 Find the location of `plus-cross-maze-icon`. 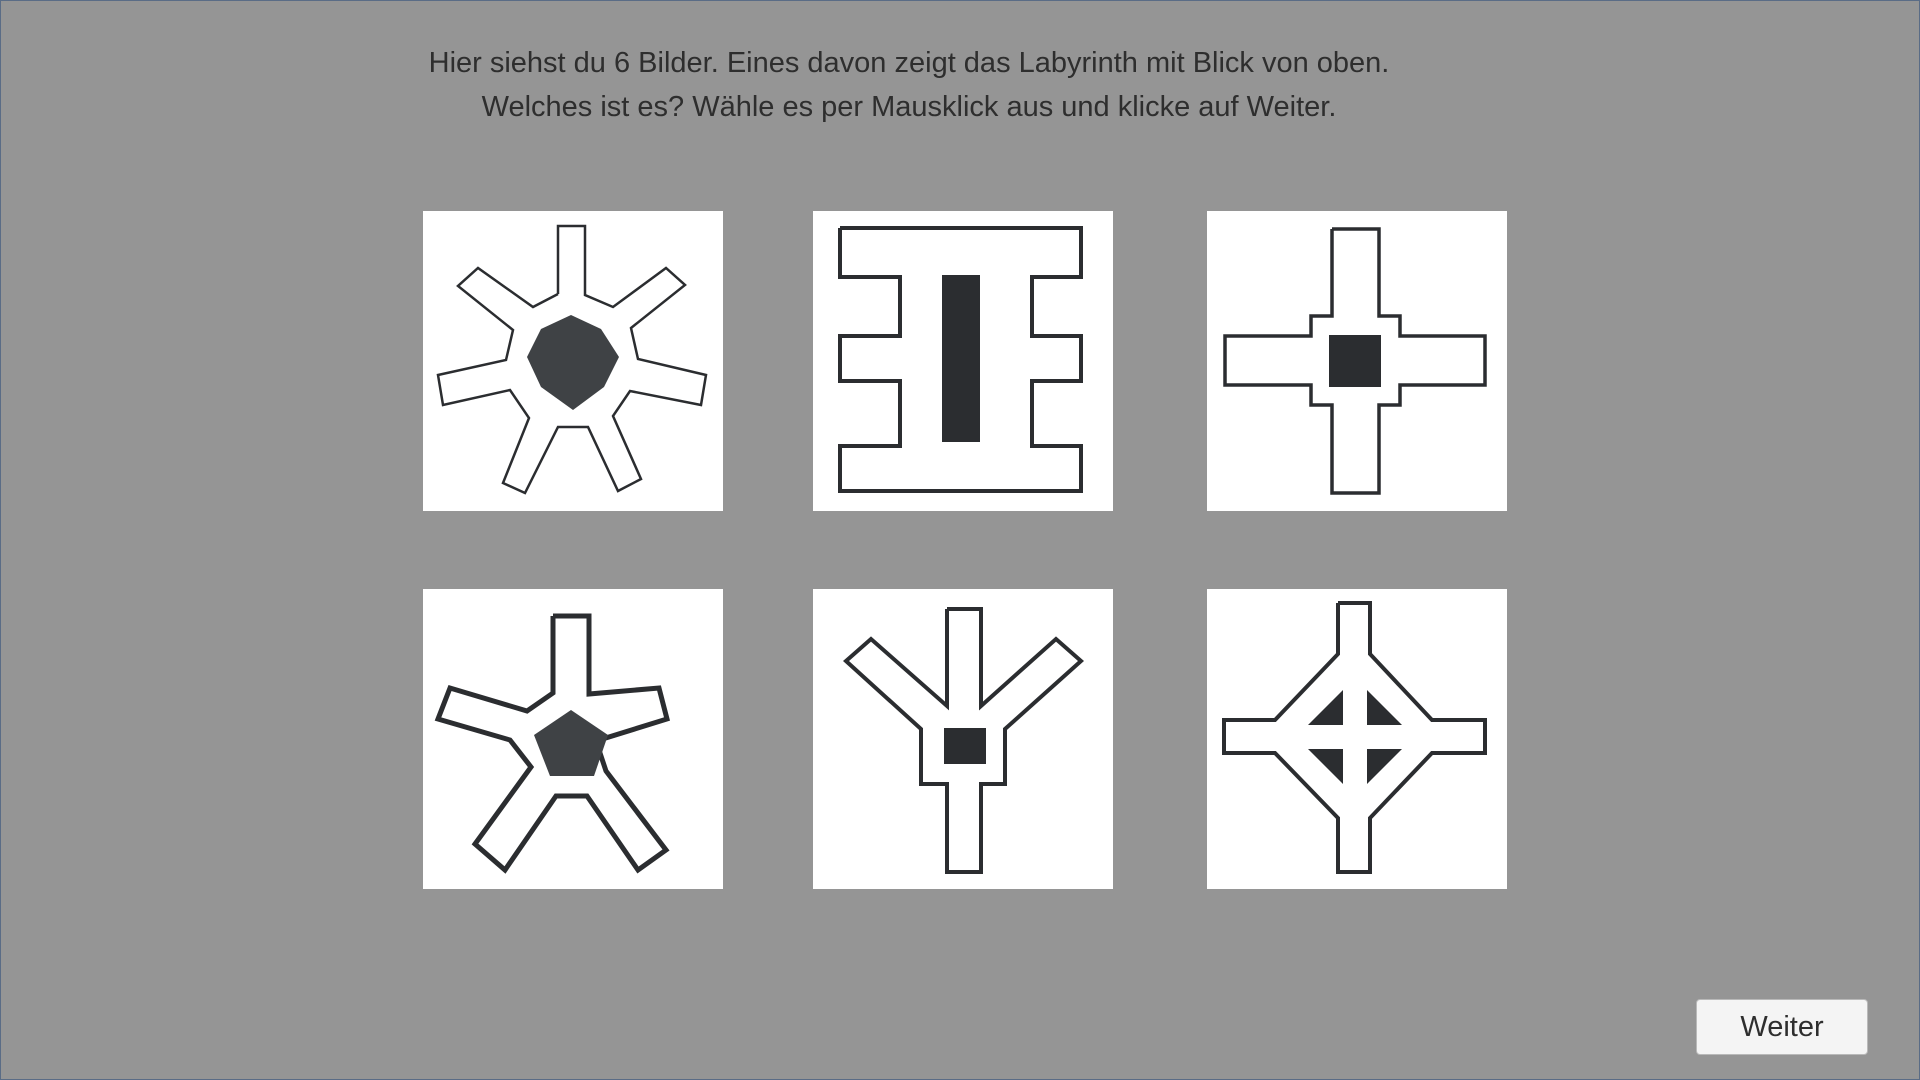

plus-cross-maze-icon is located at coordinates (1355, 361).